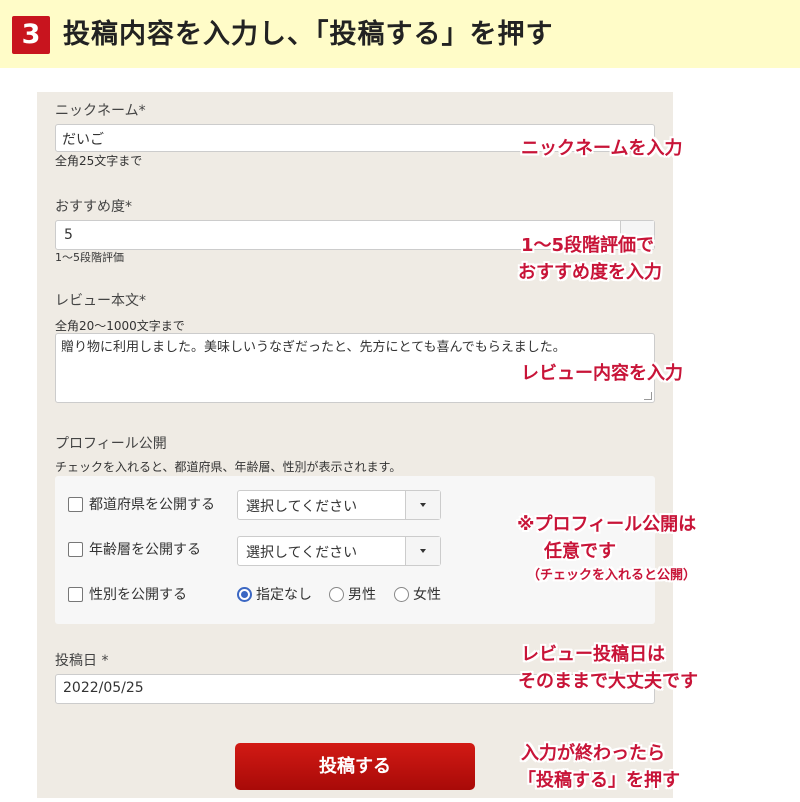  I want to click on step-header: 3 投稿内容を入力し、「投稿する」を押す, so click(400, 34).